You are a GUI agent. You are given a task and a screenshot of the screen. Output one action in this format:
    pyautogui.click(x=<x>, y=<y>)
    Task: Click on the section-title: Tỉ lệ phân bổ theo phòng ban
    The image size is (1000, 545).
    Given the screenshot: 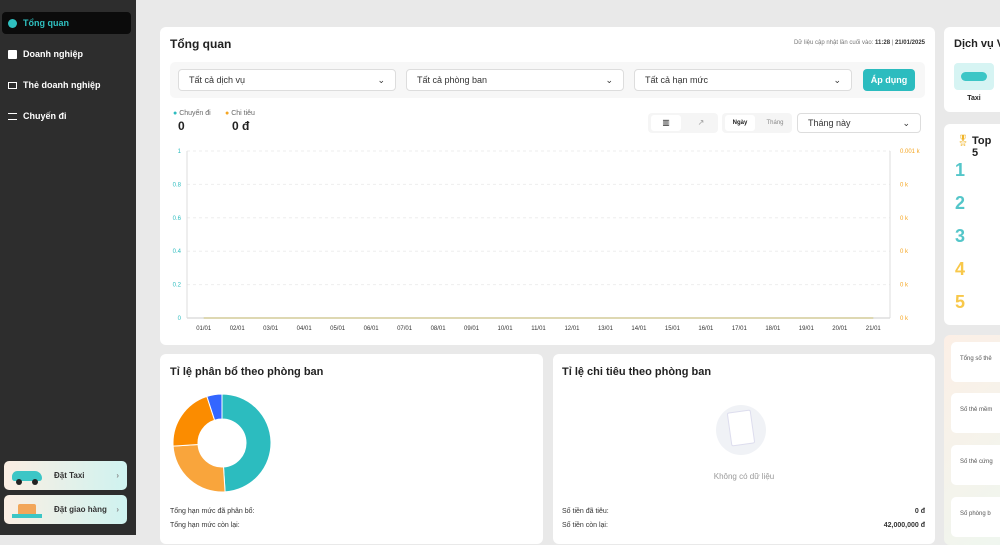 What is the action you would take?
    pyautogui.click(x=247, y=372)
    